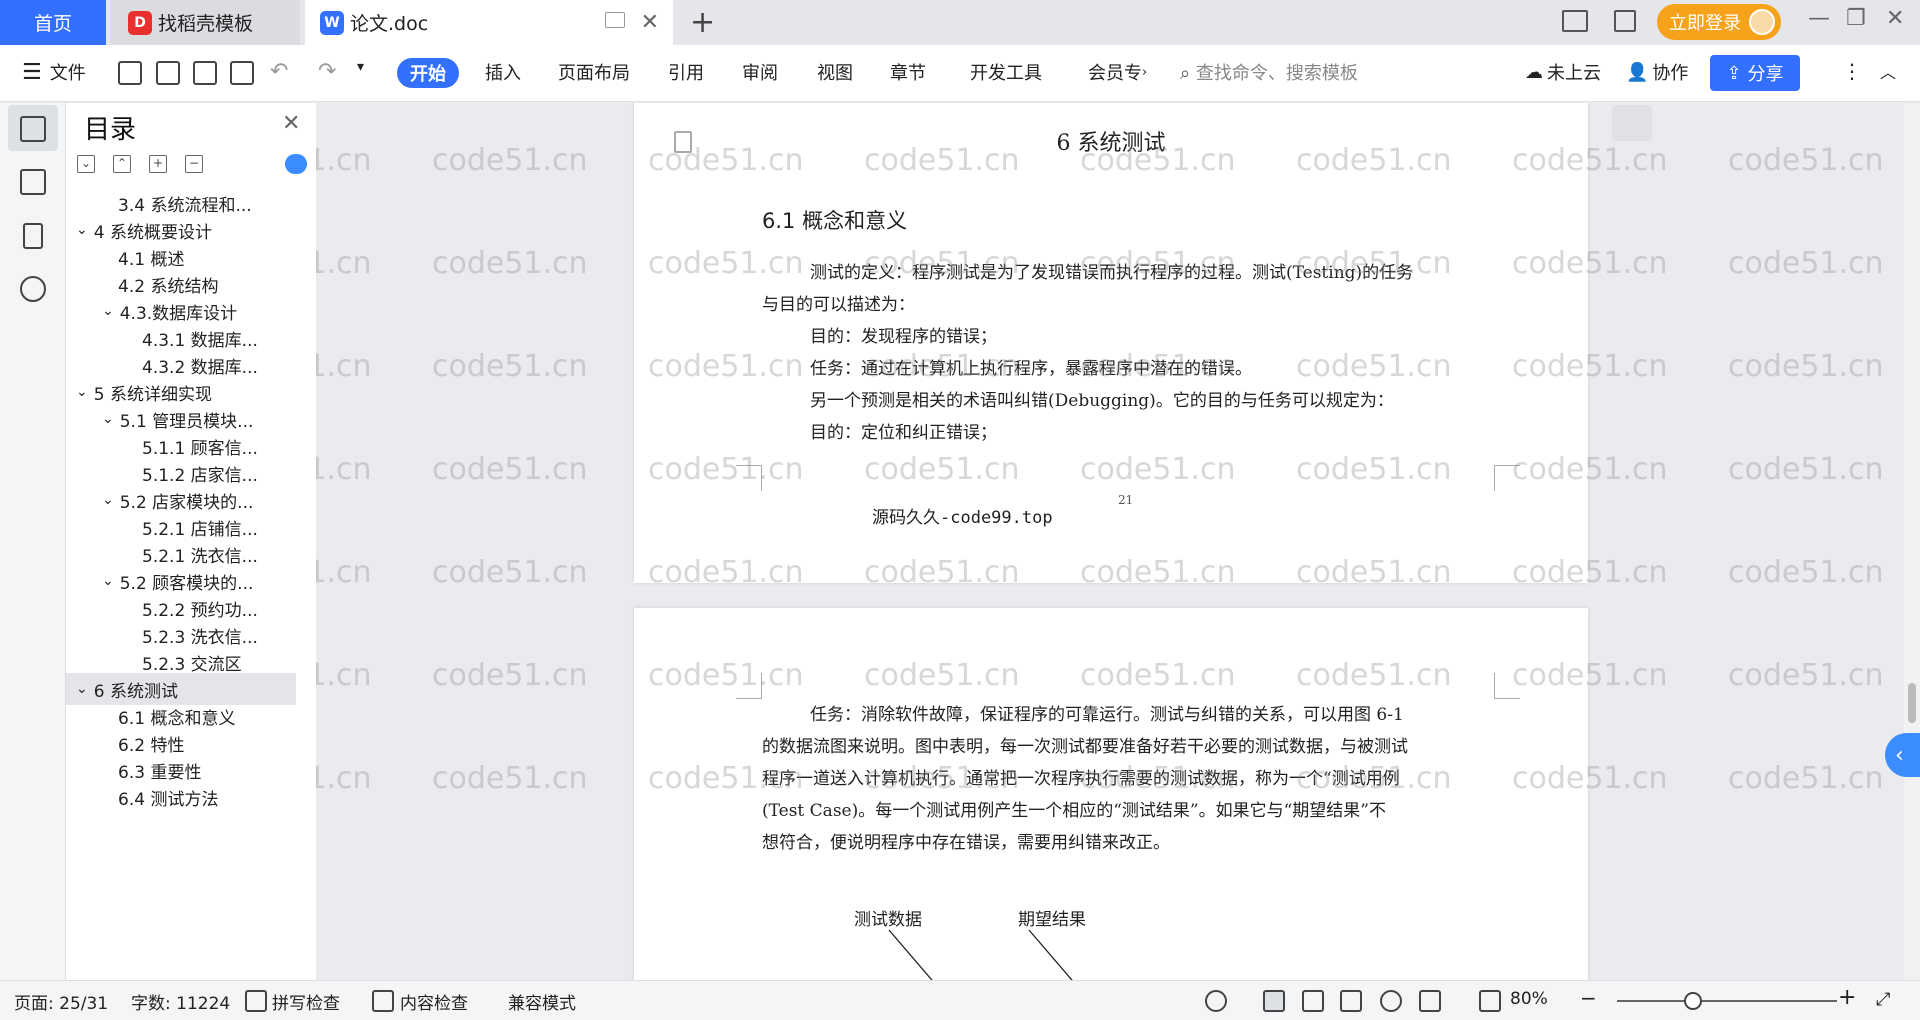 This screenshot has width=1920, height=1020. Describe the element at coordinates (86, 164) in the screenshot. I see `expand-all-icon: ⌄` at that location.